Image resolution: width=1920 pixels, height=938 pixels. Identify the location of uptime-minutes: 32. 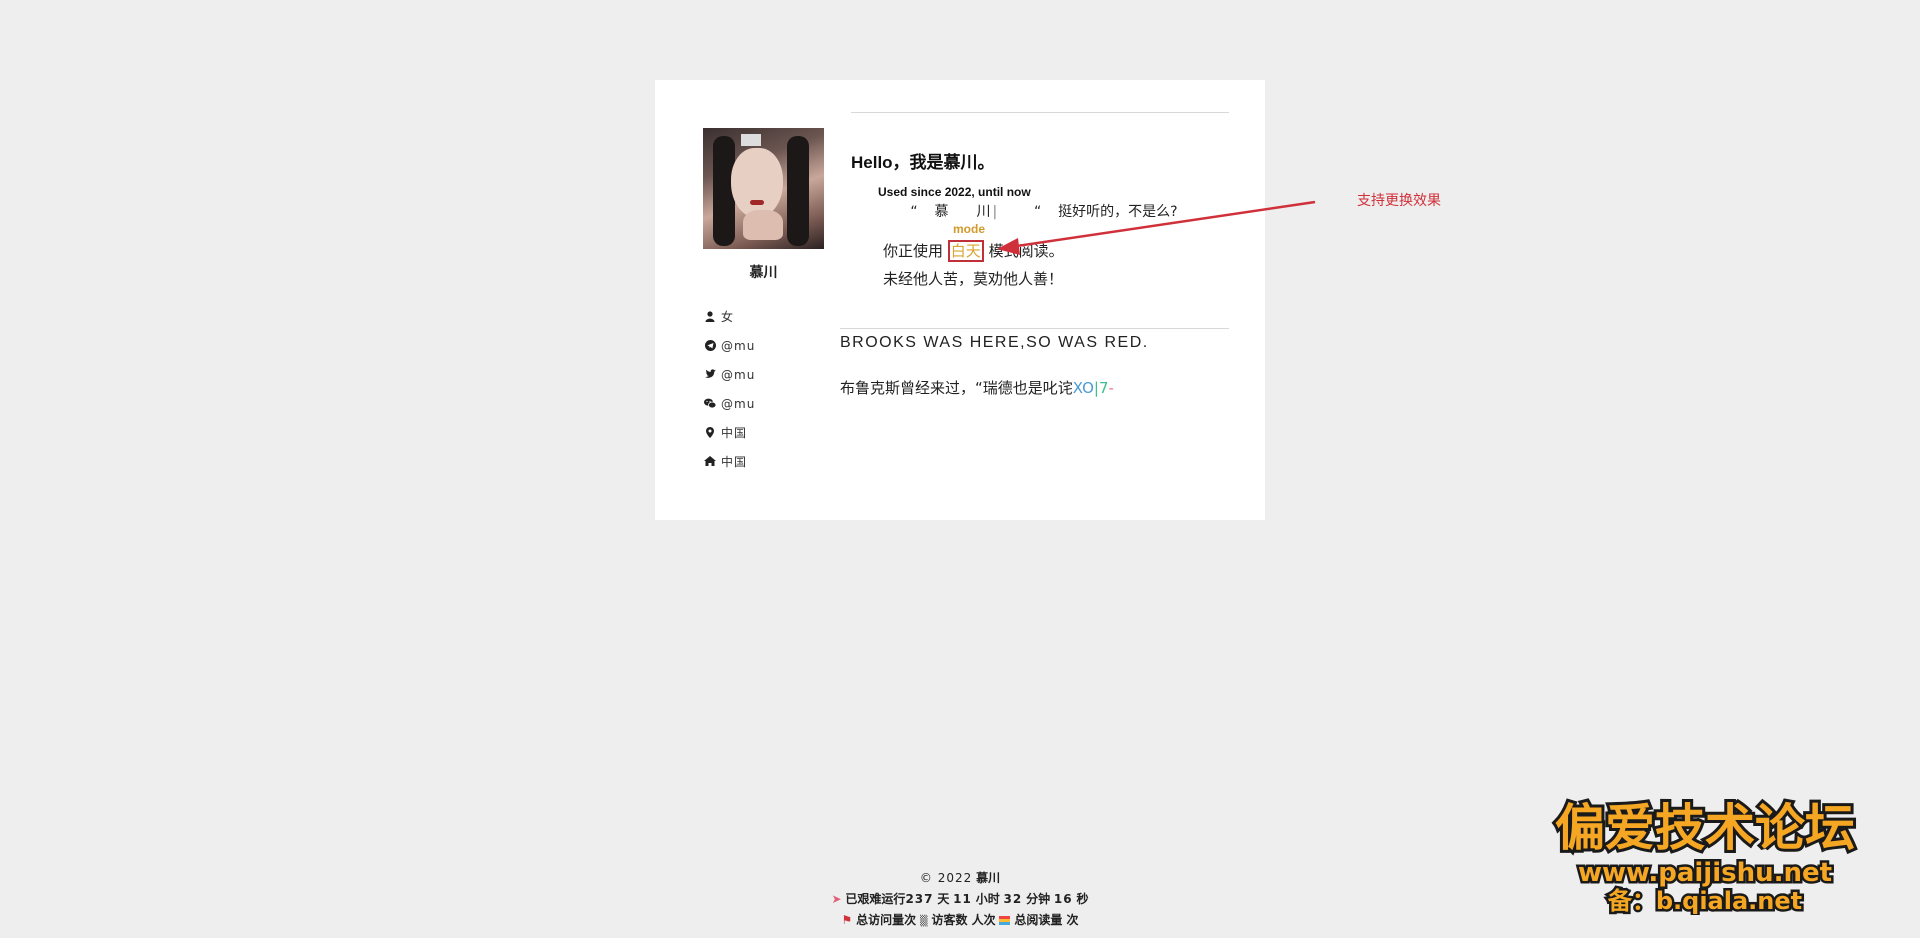
(1013, 899).